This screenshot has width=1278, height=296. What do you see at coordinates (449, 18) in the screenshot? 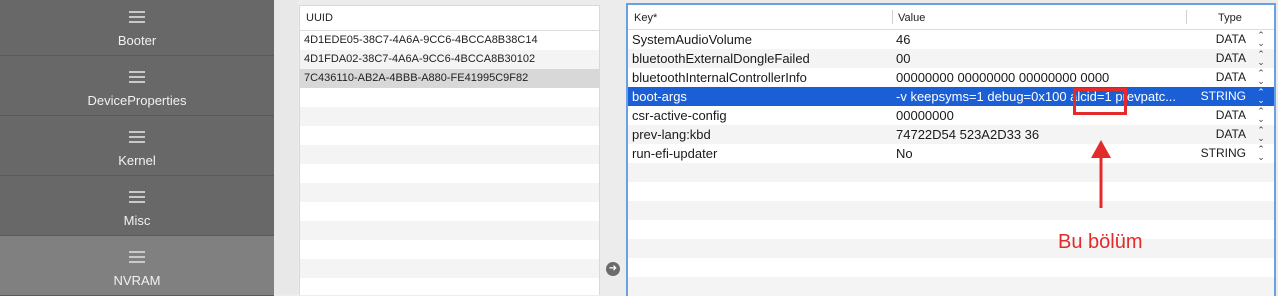
I see `uuid-column-header: UUID` at bounding box center [449, 18].